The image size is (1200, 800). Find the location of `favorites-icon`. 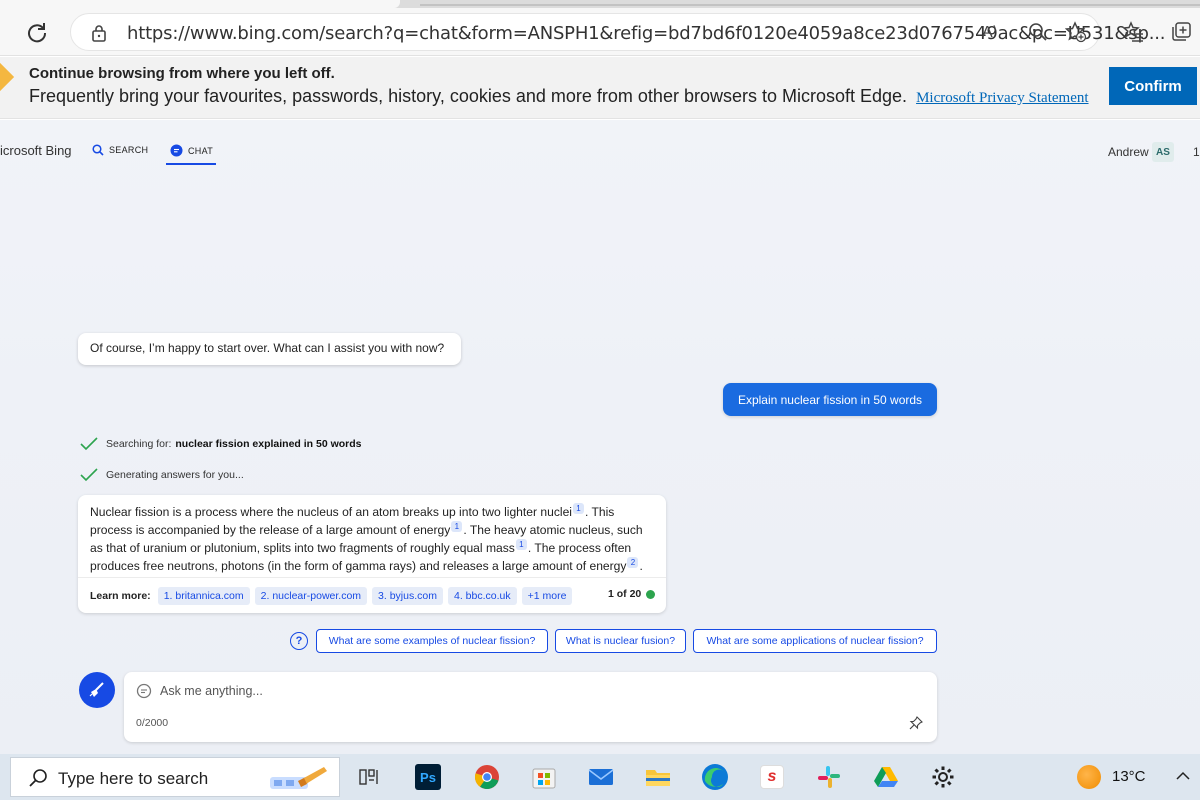

favorites-icon is located at coordinates (1133, 32).